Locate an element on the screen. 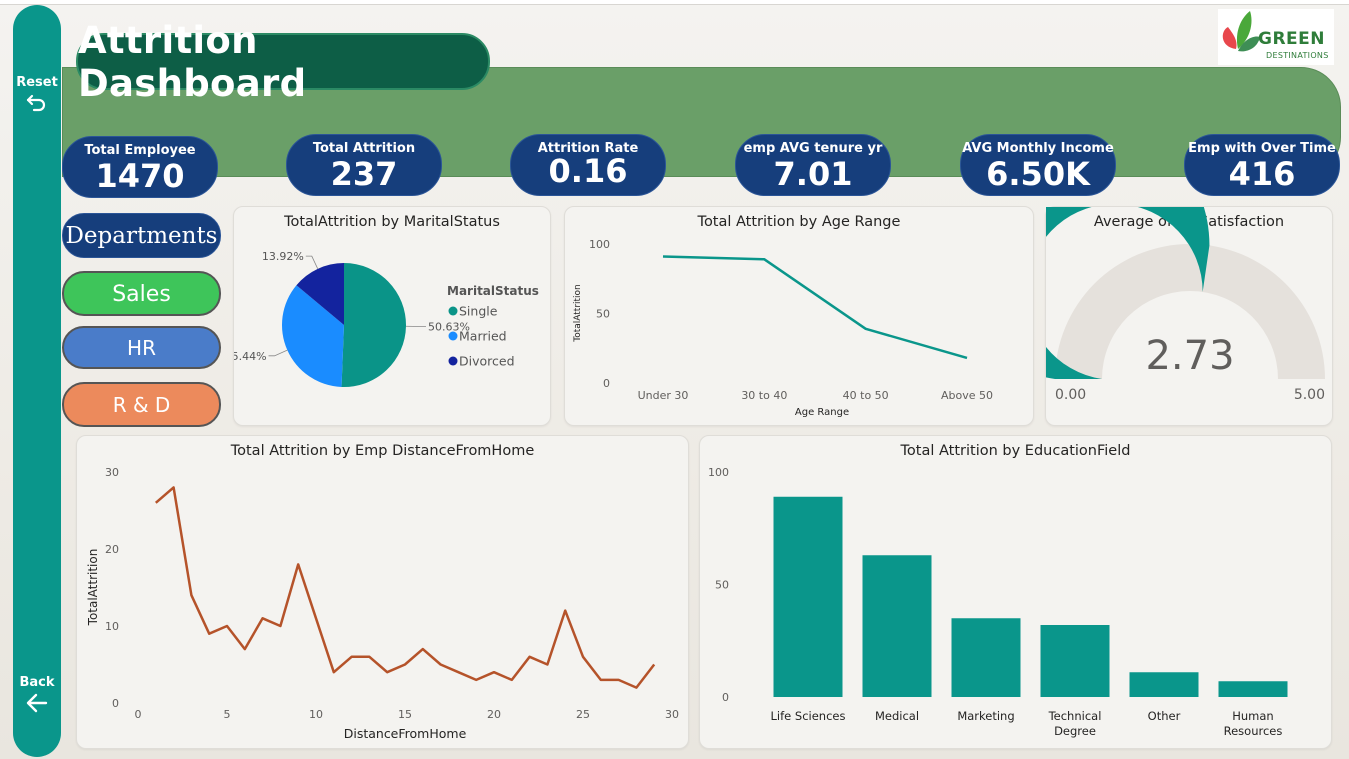  leaf-logo-icon is located at coordinates (1241, 31).